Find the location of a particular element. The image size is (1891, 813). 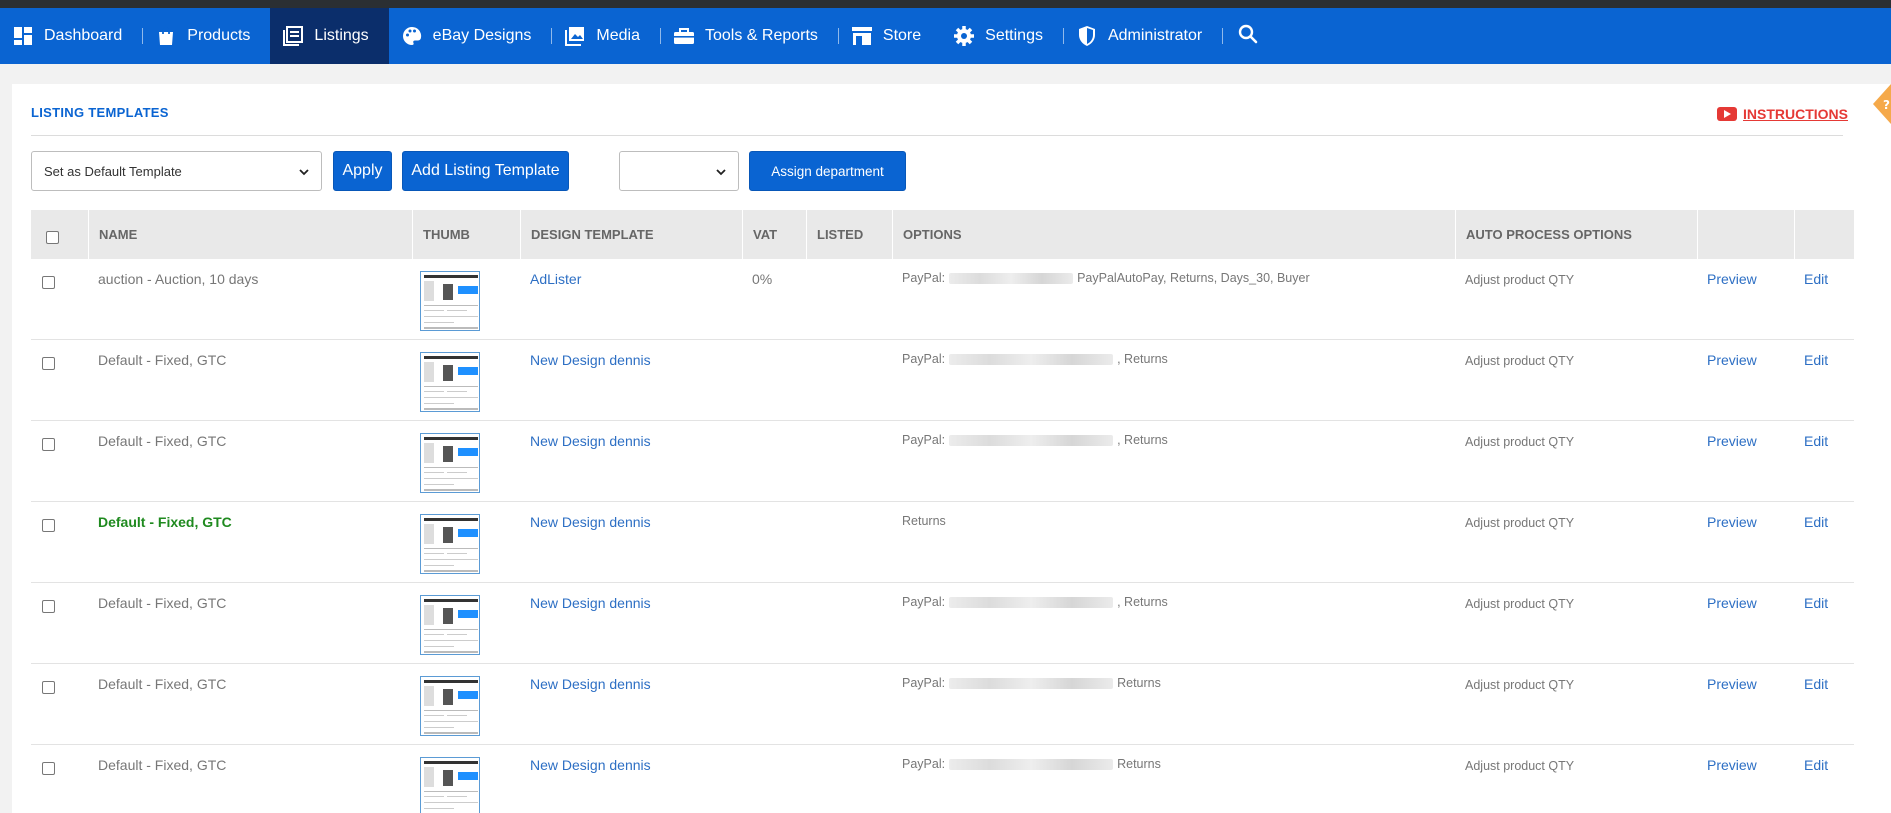

search-icon is located at coordinates (1248, 36).